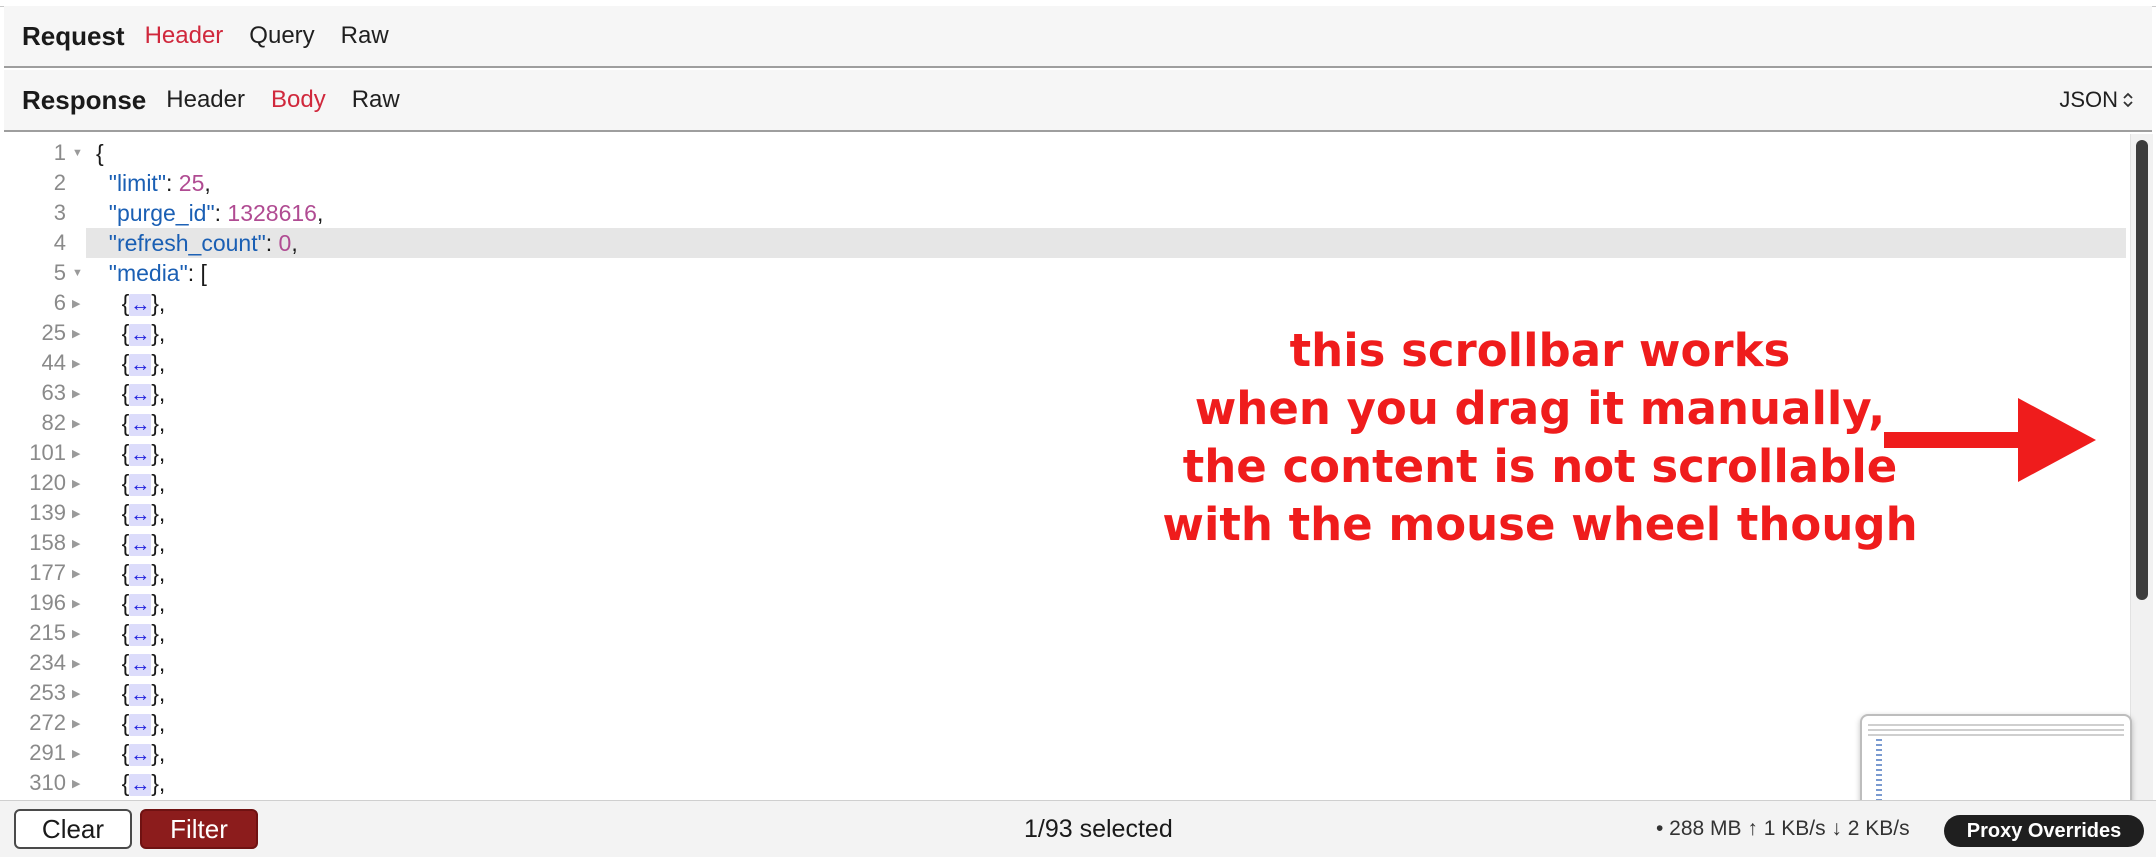 The height and width of the screenshot is (857, 2156). What do you see at coordinates (298, 100) in the screenshot?
I see `tab-response-body: Body` at bounding box center [298, 100].